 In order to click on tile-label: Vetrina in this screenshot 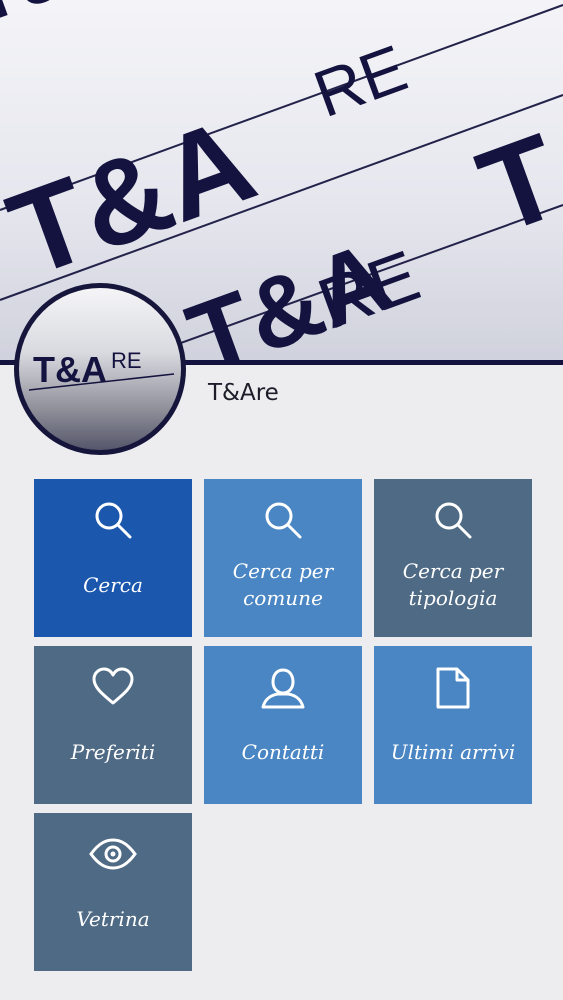, I will do `click(113, 918)`.